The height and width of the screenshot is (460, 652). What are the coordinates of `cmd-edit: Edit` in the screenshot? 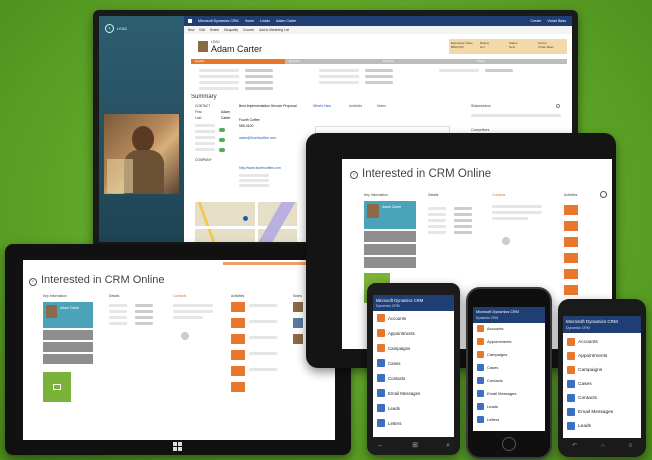 It's located at (202, 30).